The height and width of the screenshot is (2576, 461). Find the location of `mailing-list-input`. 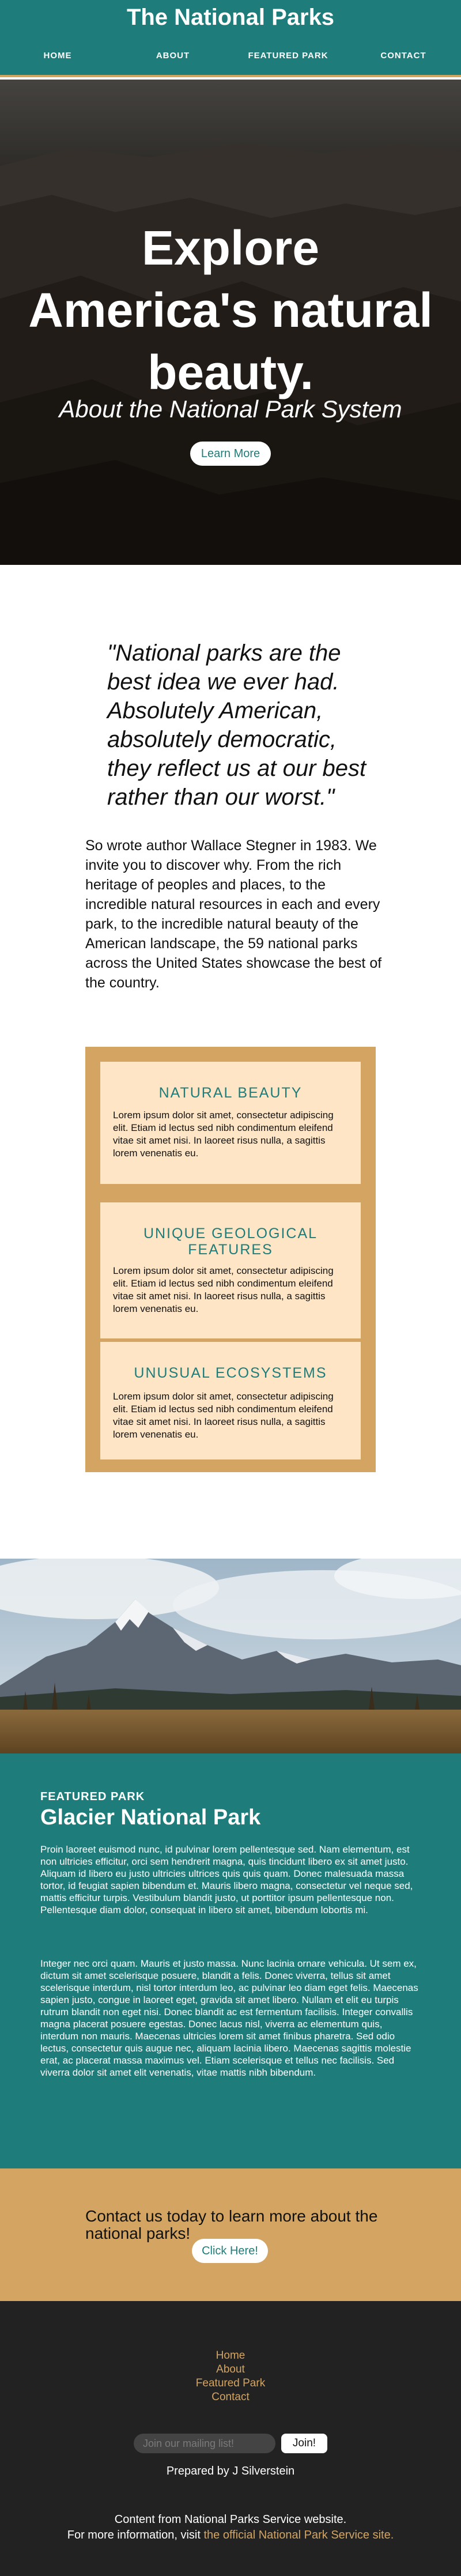

mailing-list-input is located at coordinates (205, 2443).